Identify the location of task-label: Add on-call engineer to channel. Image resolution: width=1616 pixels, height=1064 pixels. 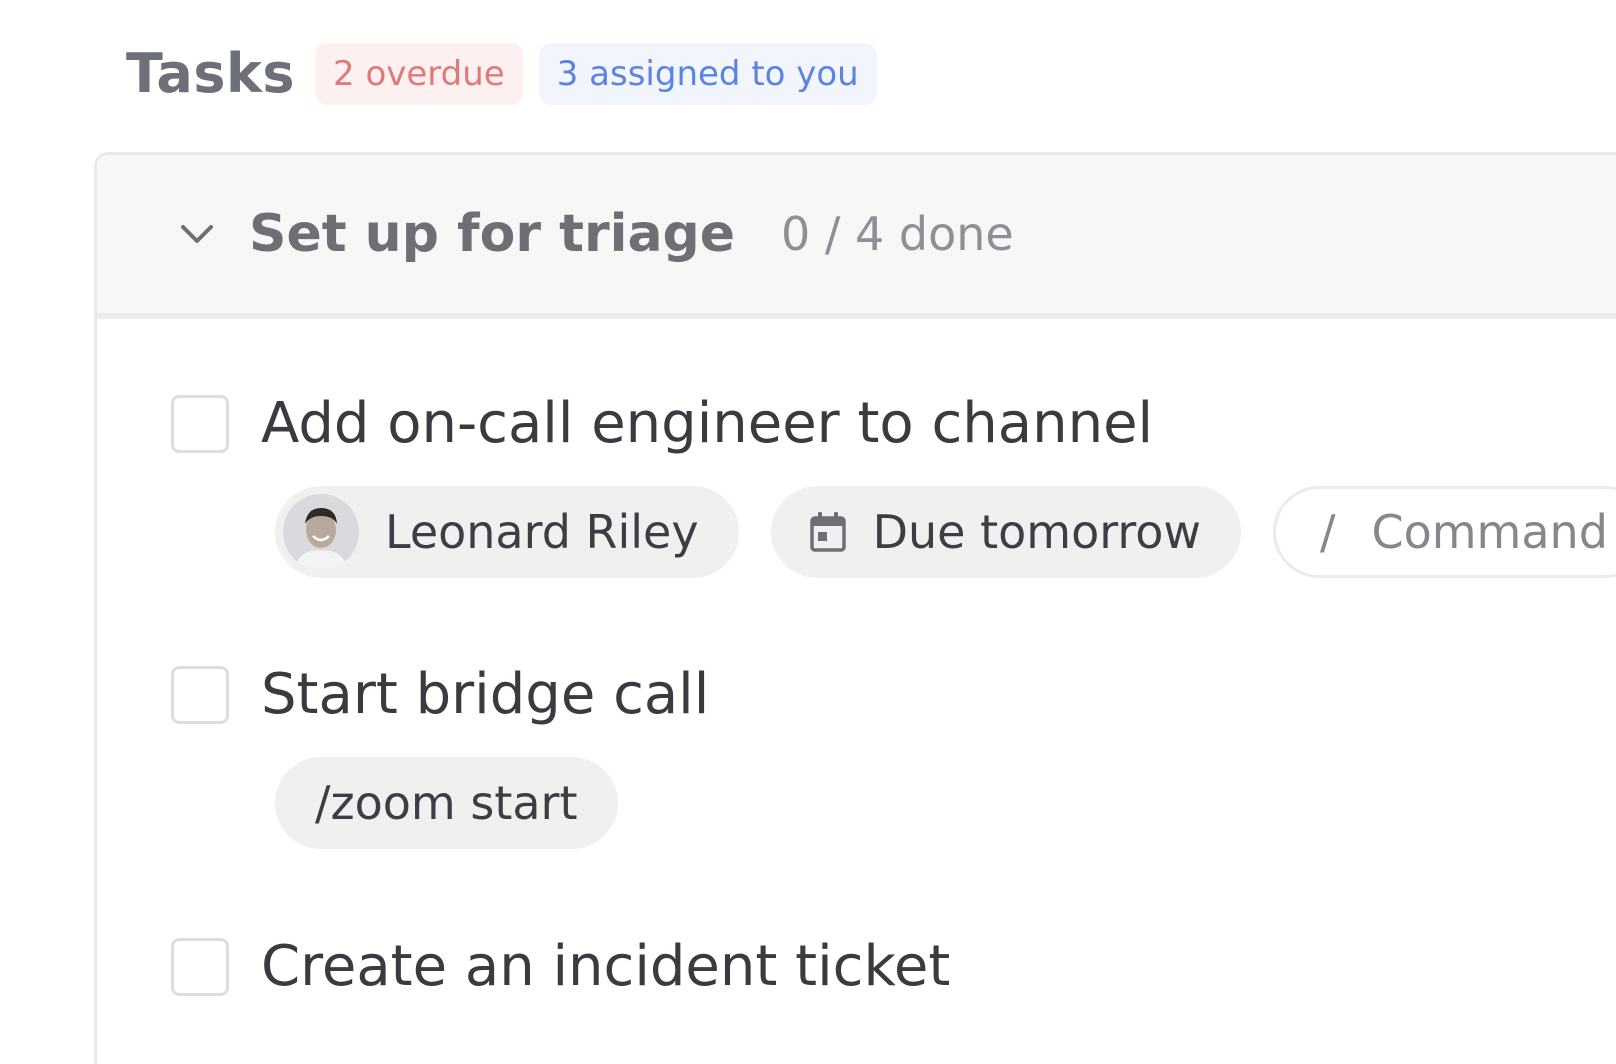
(707, 423).